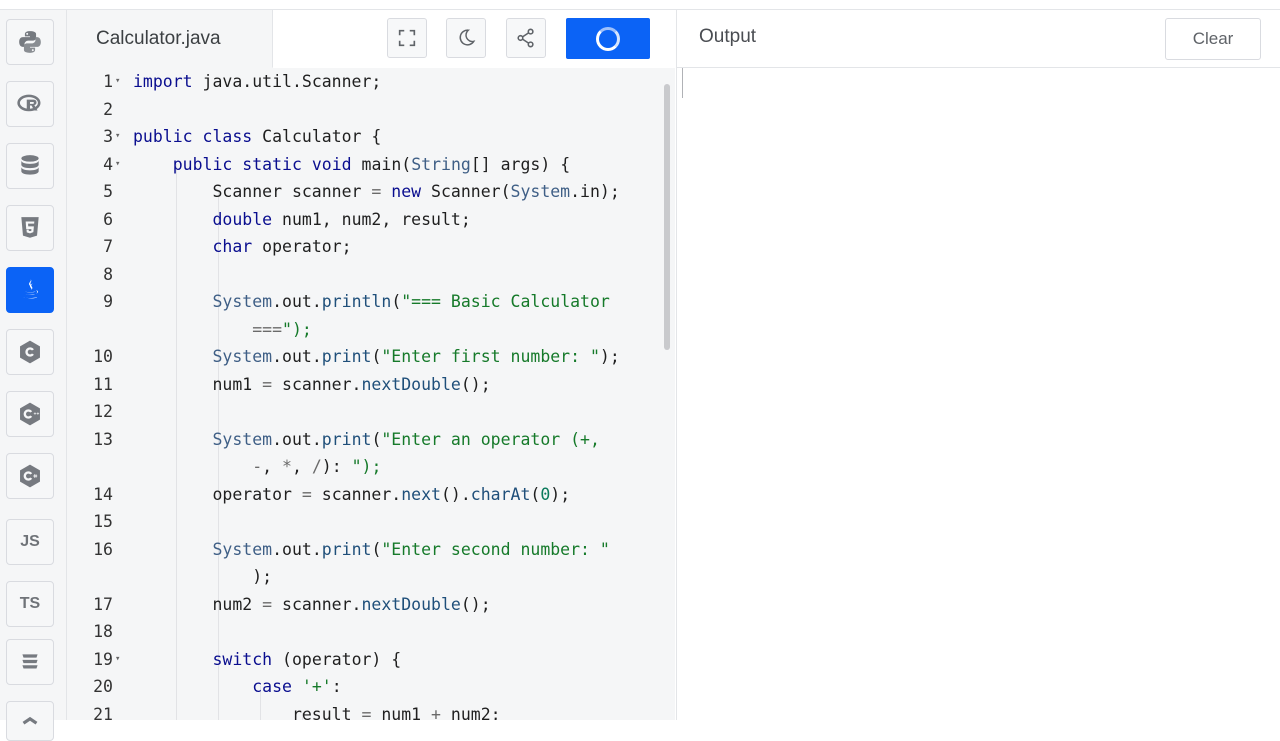 This screenshot has height=741, width=1280. I want to click on cpp-icon, so click(30, 414).